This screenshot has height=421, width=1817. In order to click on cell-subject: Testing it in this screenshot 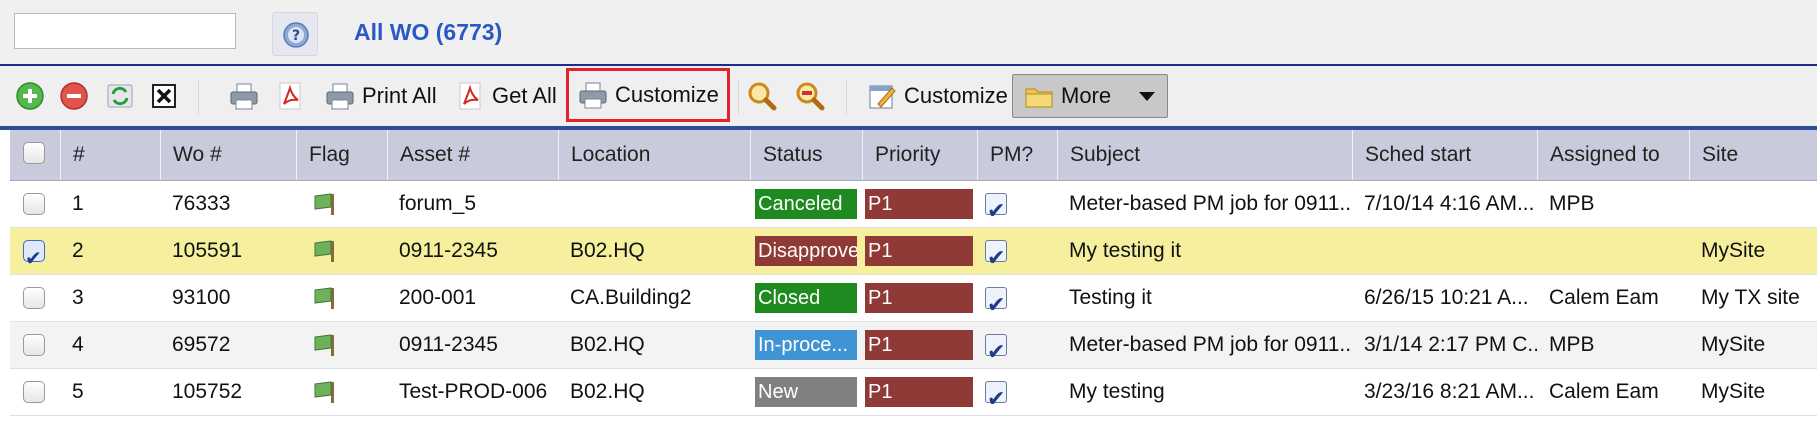, I will do `click(1110, 297)`.